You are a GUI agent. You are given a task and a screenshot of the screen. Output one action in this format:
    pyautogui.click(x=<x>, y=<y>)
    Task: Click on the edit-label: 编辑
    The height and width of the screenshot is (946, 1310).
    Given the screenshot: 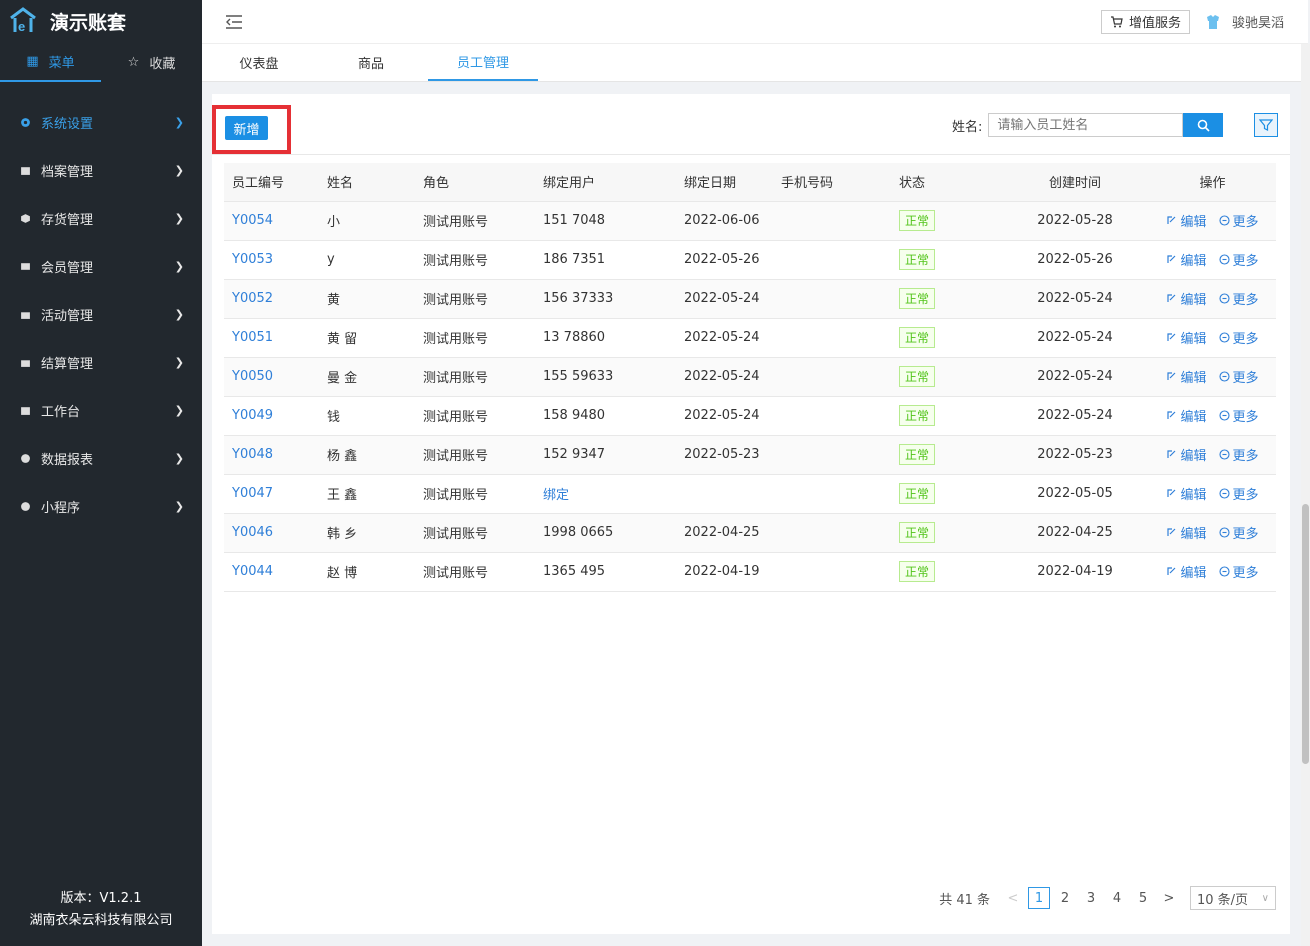 What is the action you would take?
    pyautogui.click(x=1193, y=534)
    